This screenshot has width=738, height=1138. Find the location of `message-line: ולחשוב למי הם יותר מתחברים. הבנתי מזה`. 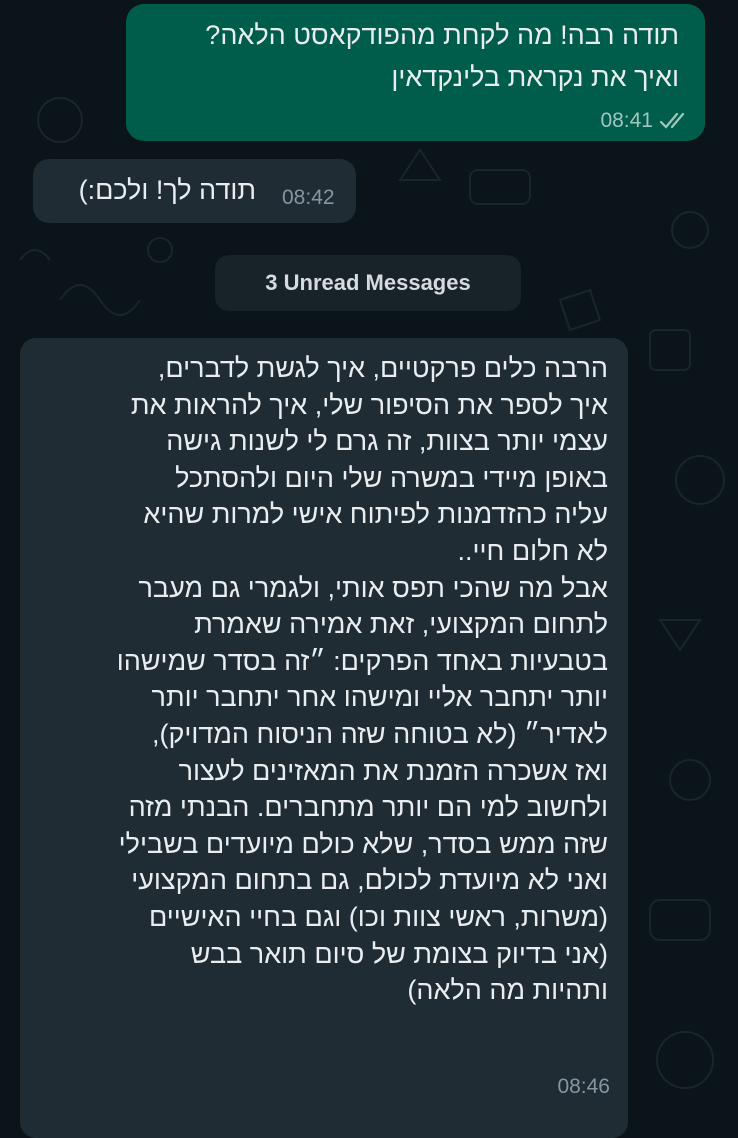

message-line: ולחשוב למי הם יותר מתחברים. הבנתי מזה is located at coordinates (368, 807).